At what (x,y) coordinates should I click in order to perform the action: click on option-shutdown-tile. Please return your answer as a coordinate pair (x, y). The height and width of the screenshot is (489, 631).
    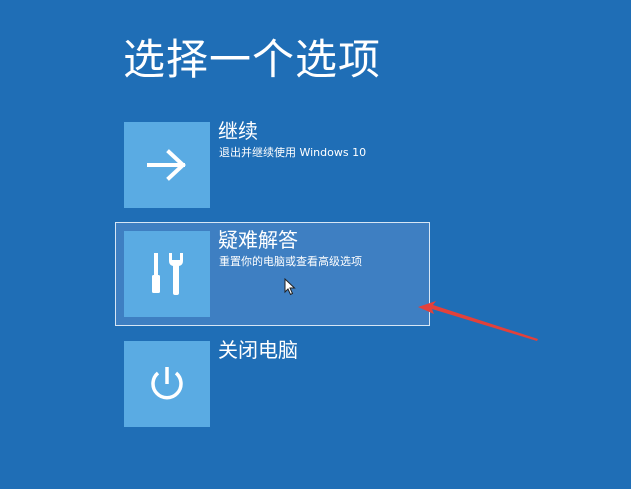
    Looking at the image, I should click on (167, 384).